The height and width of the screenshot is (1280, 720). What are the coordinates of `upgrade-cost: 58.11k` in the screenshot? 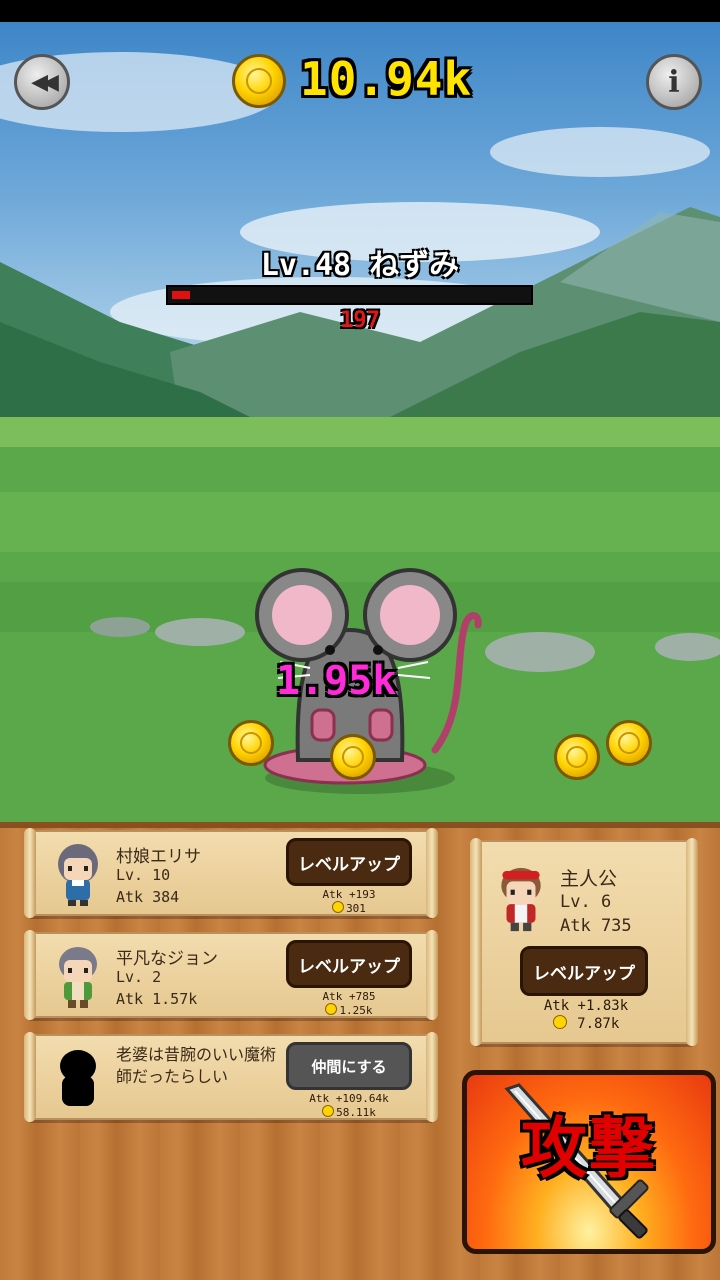 It's located at (356, 1112).